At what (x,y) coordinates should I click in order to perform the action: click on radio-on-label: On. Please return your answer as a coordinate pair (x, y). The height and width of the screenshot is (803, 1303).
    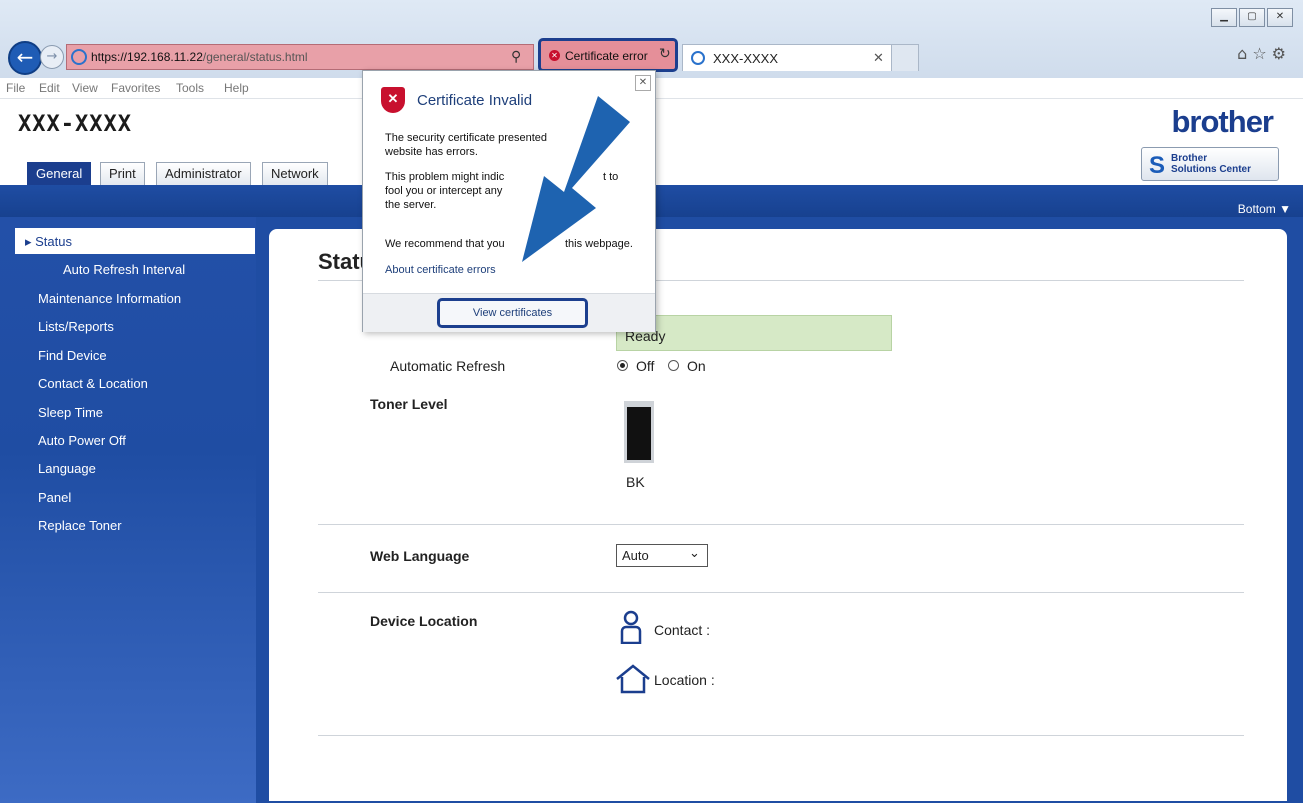
    Looking at the image, I should click on (696, 366).